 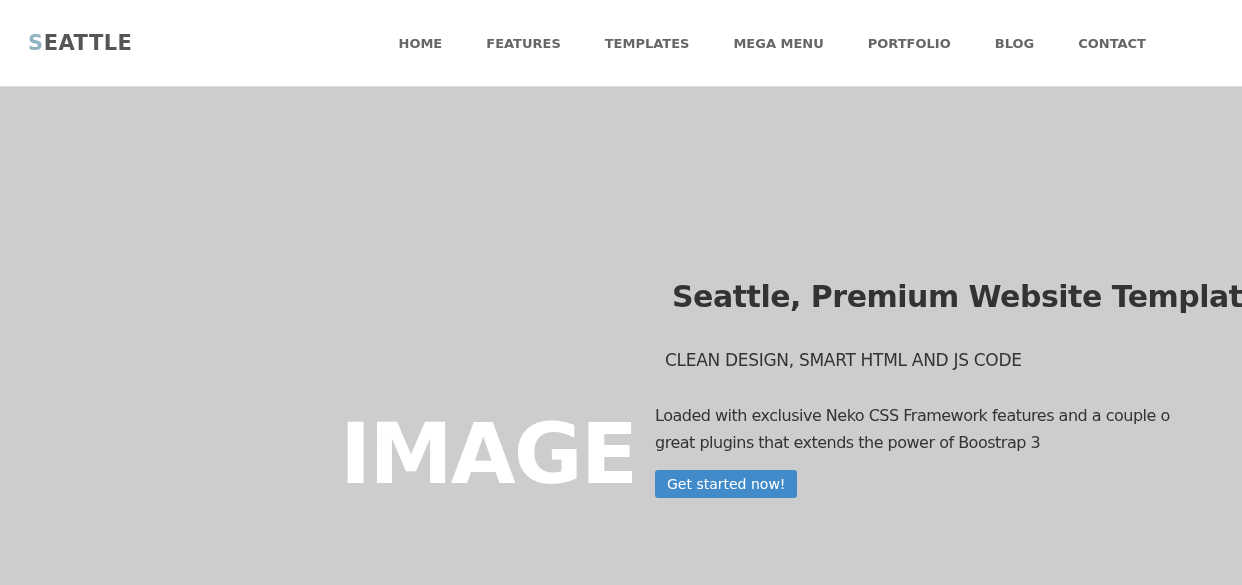 I want to click on nav-link: MEGA MENU, so click(x=778, y=43).